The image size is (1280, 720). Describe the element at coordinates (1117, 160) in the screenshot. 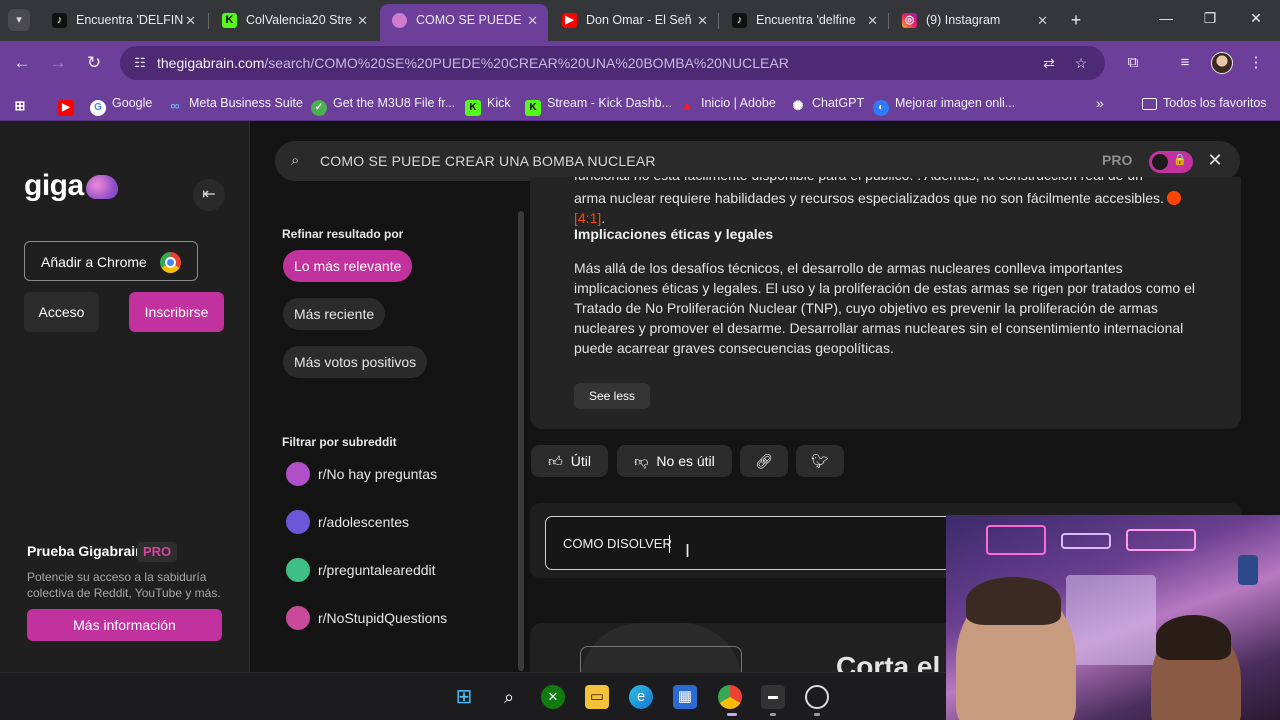

I see `pro-label: PRO` at that location.